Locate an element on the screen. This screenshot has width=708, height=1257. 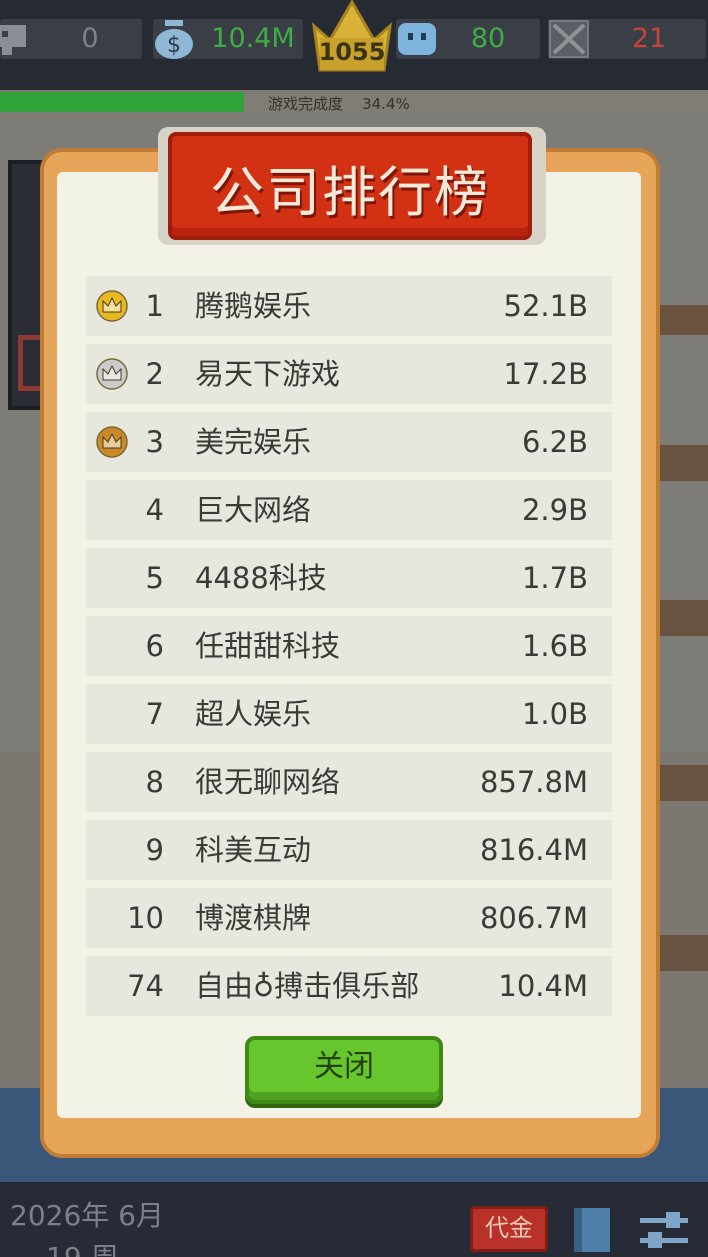
leaderboard-title: 公司排行榜 is located at coordinates (350, 192).